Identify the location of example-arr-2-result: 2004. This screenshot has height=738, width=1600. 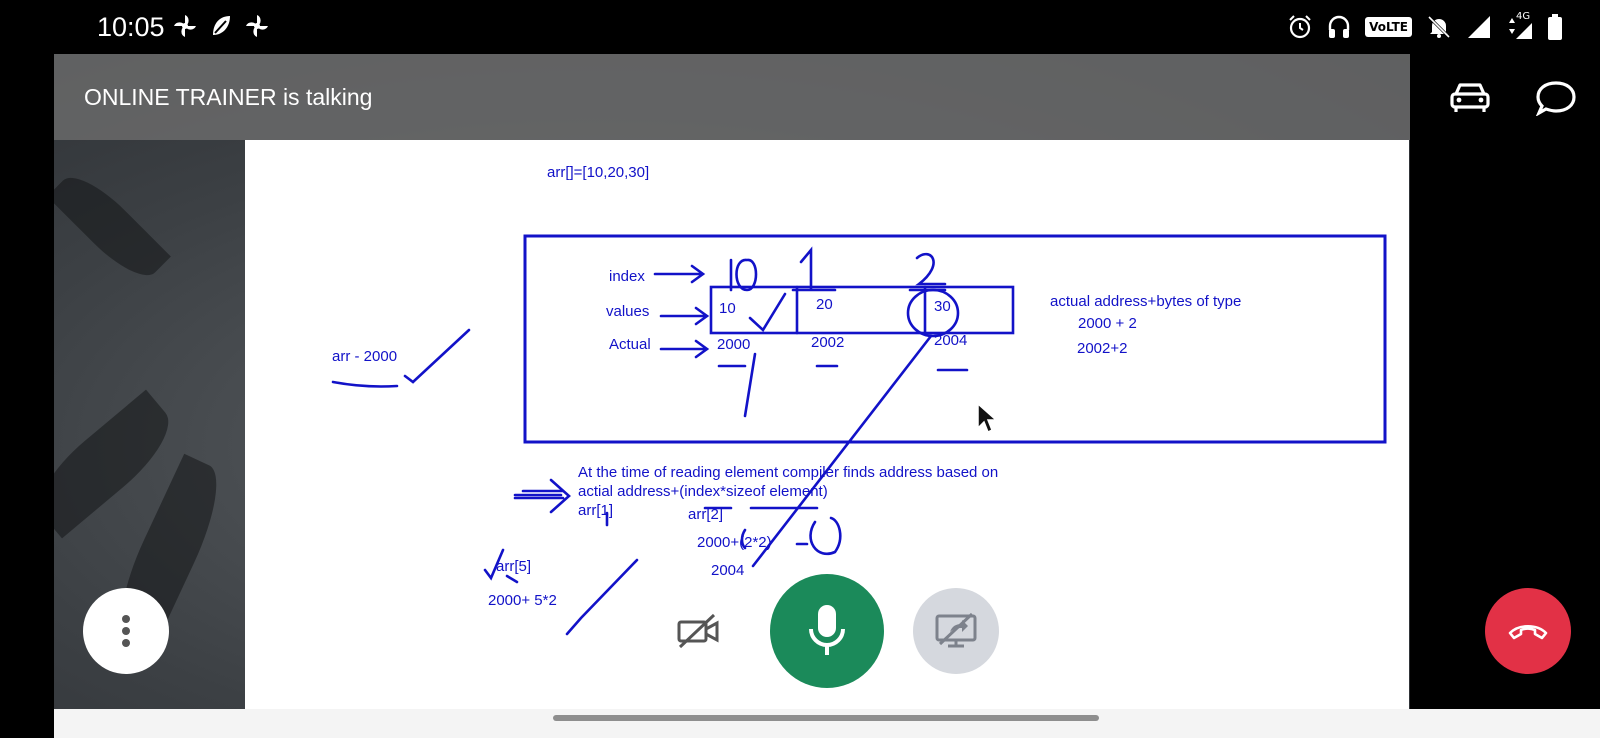
(728, 570).